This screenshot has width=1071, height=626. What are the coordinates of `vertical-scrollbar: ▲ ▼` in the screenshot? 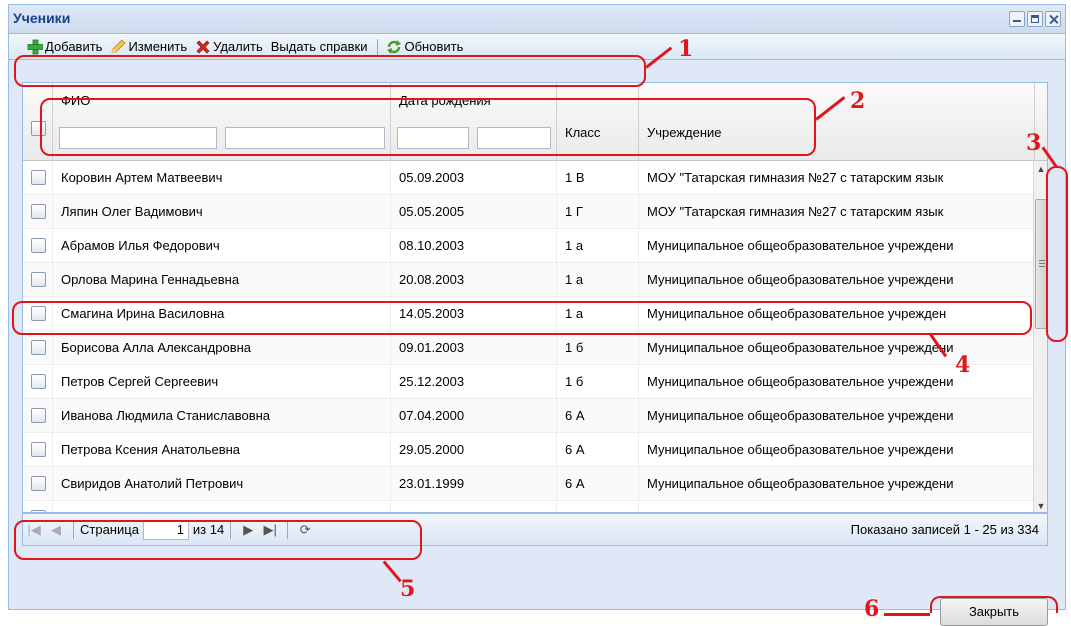 It's located at (1040, 336).